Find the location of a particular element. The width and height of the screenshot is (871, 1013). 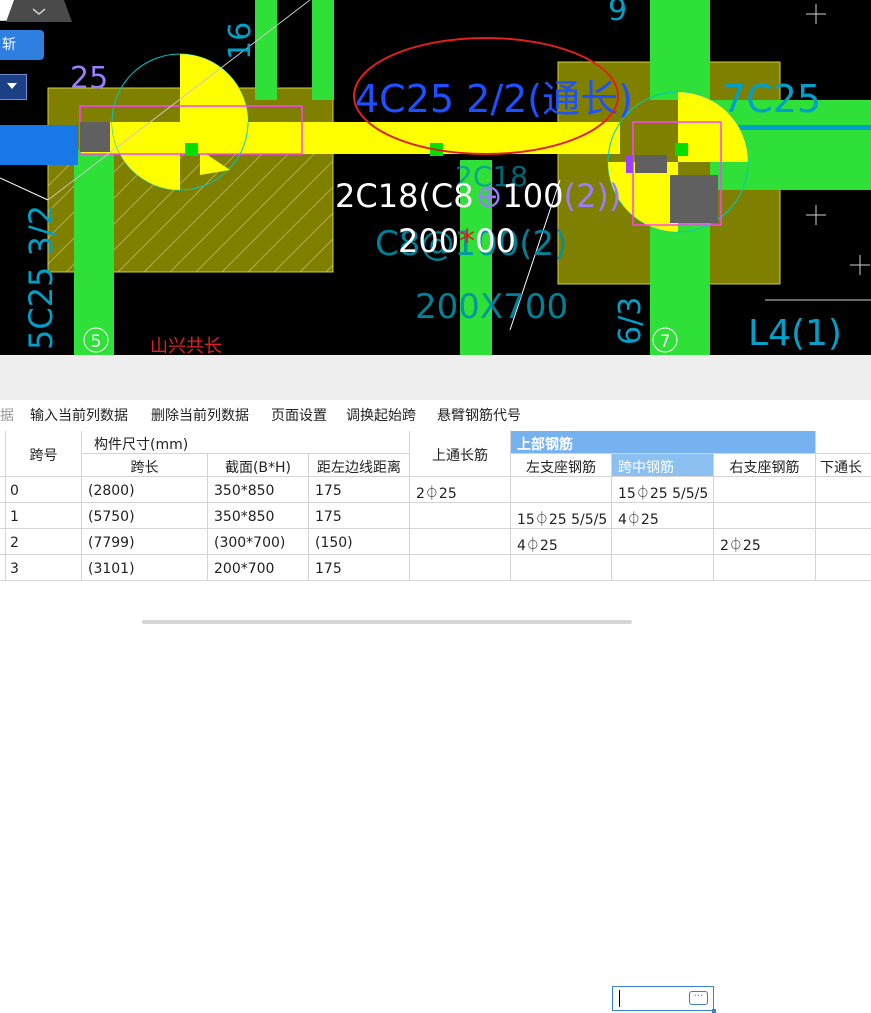

header-bottom-through: 下通长 is located at coordinates (843, 465).